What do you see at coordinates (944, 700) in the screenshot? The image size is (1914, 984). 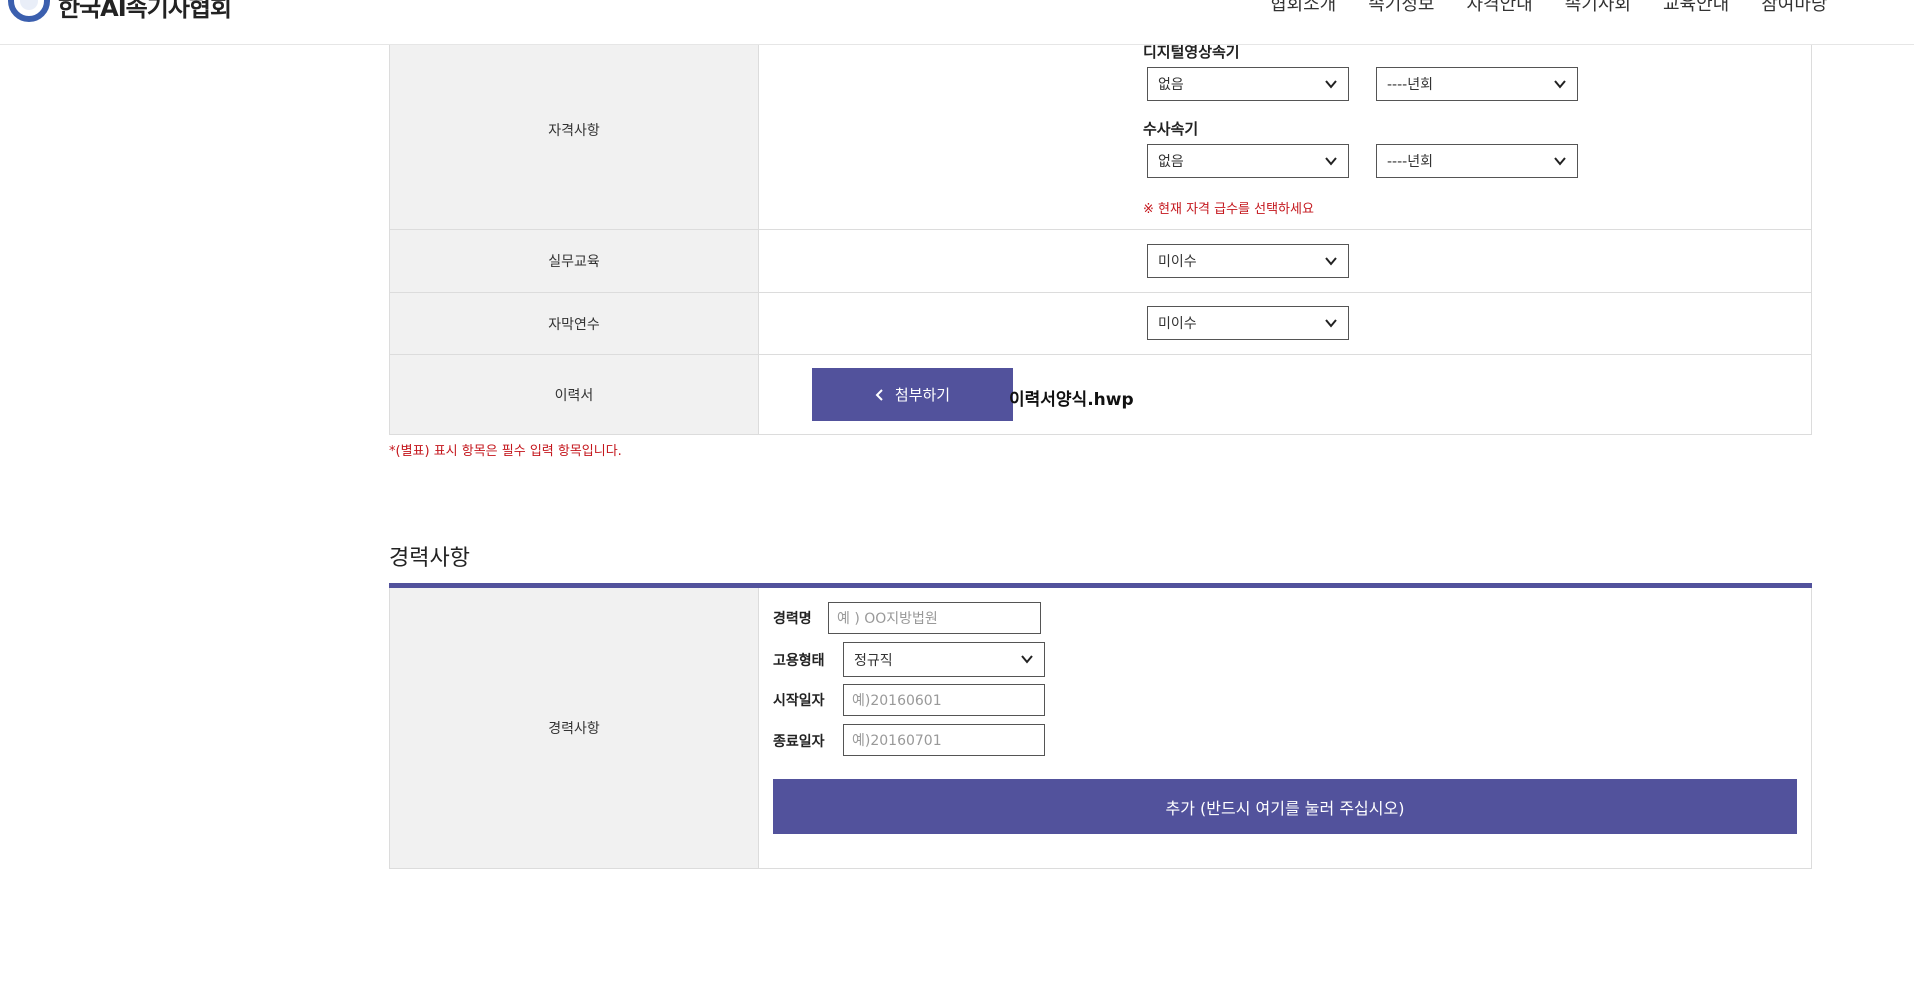 I see `start-date-input: 예)20160601` at bounding box center [944, 700].